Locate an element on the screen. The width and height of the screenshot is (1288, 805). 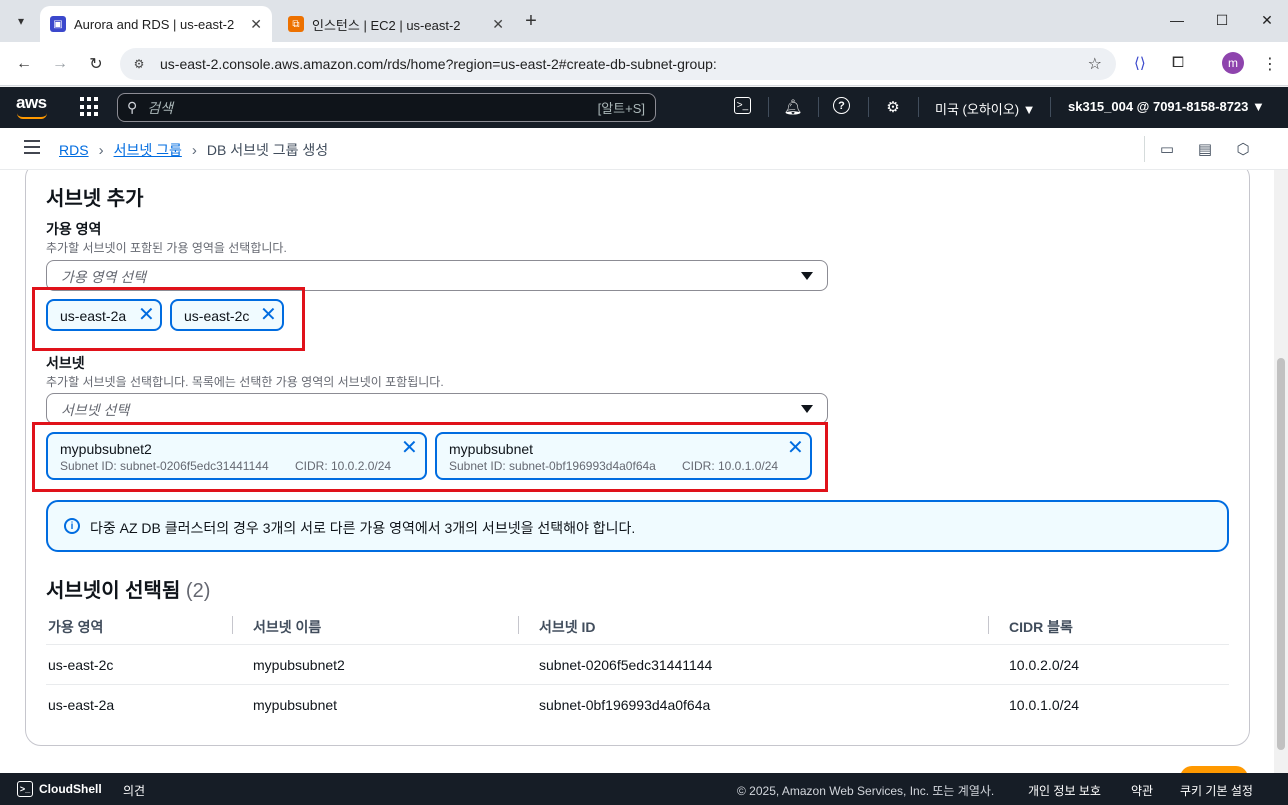
browser-tab-rds: ▣ Aurora and RDS | us-east-2 ✕ is located at coordinates (156, 24).